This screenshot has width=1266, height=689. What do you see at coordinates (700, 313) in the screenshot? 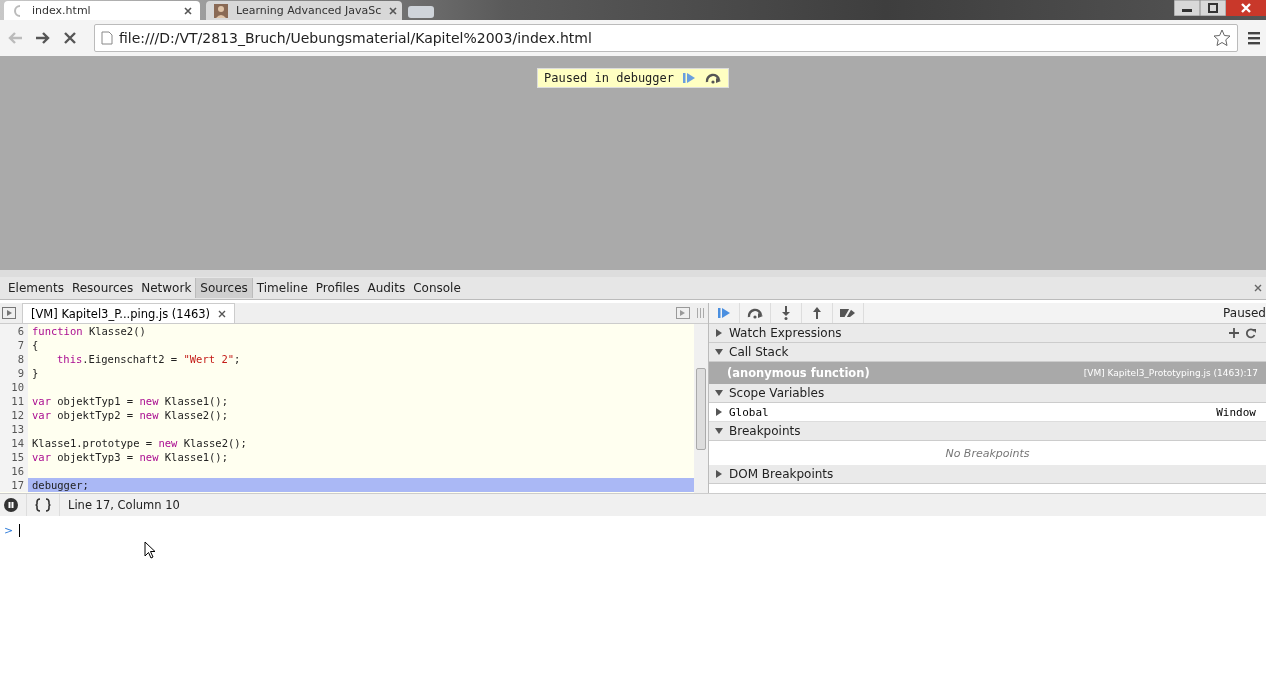
I see `drag-handle-icon` at bounding box center [700, 313].